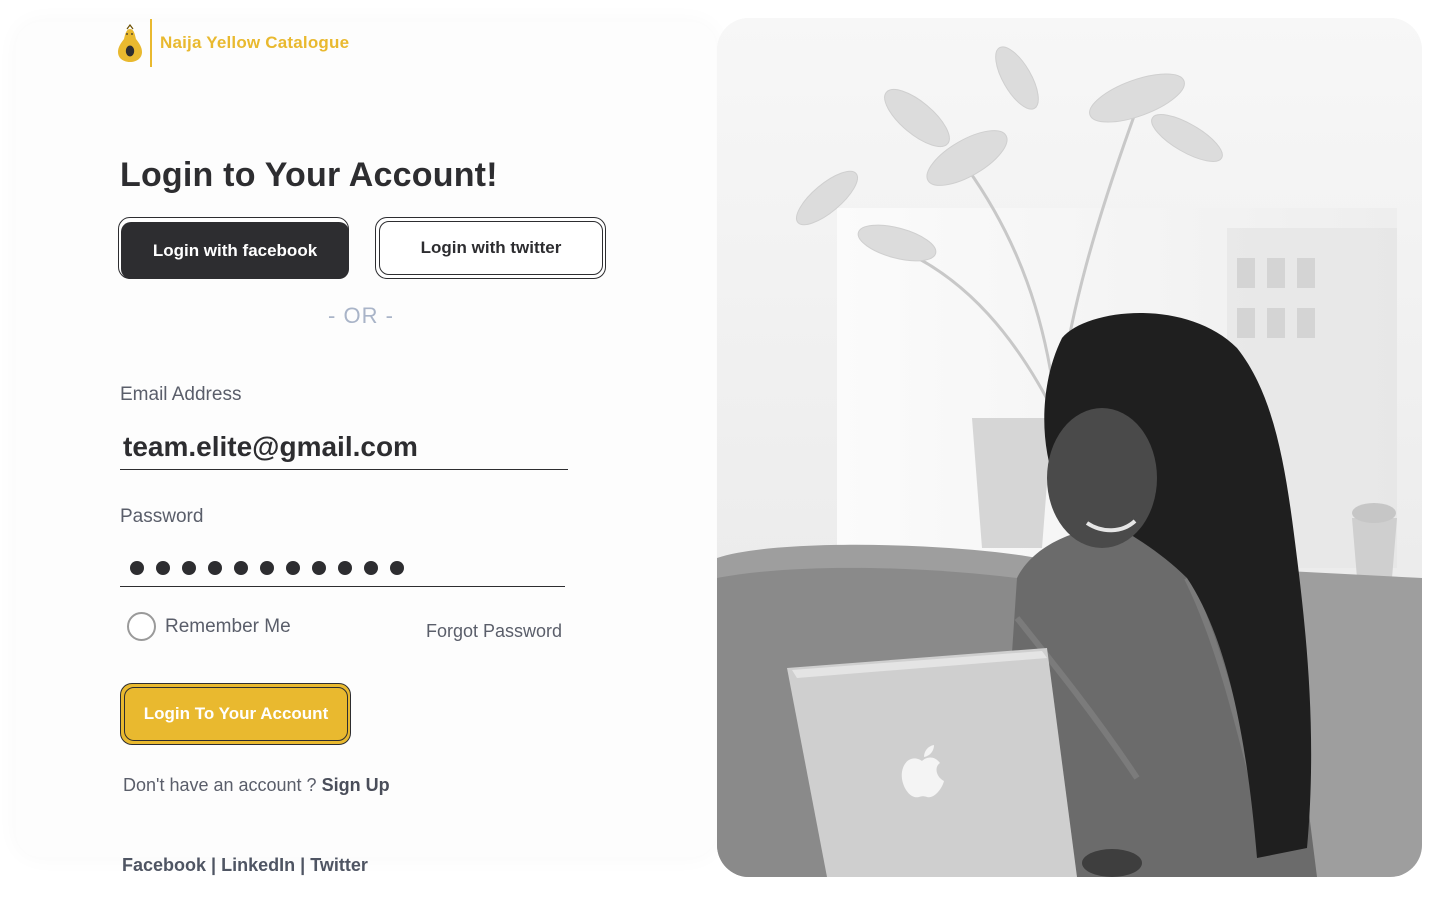 This screenshot has height=900, width=1440. What do you see at coordinates (228, 626) in the screenshot?
I see `remember-me-label: Remember Me` at bounding box center [228, 626].